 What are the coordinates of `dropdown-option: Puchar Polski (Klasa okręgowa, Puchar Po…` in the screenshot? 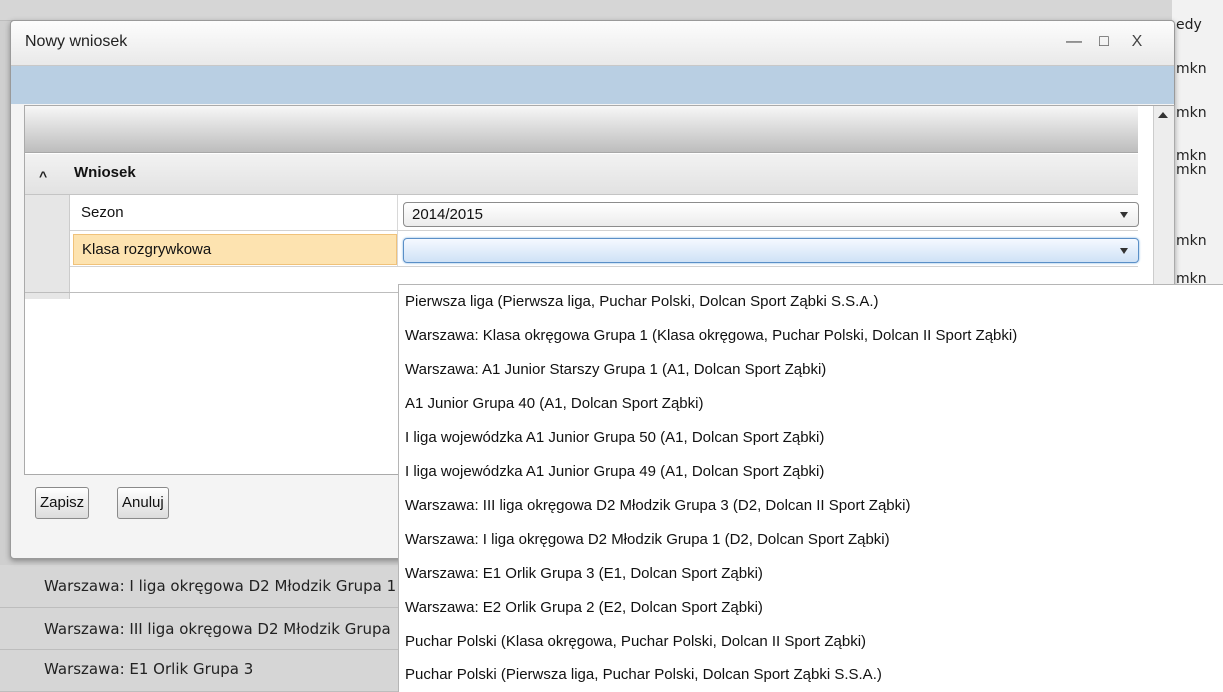 It's located at (635, 642).